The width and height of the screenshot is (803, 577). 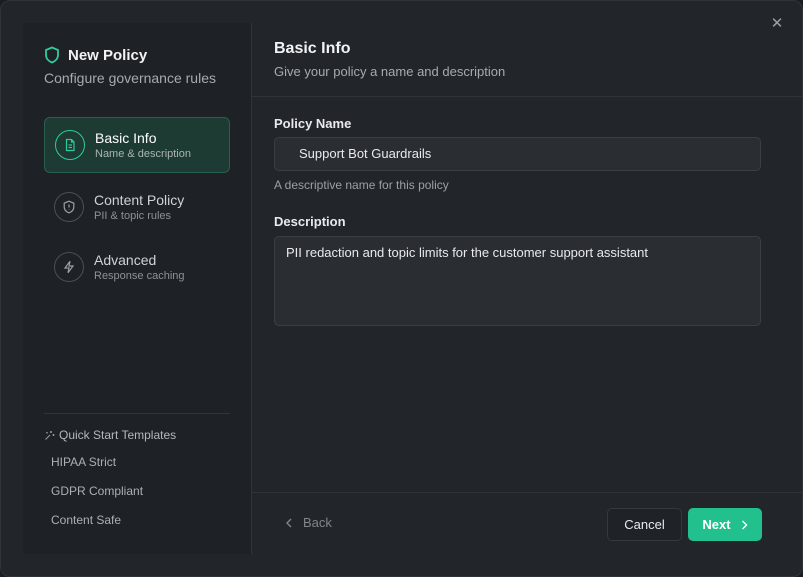 What do you see at coordinates (110, 435) in the screenshot?
I see `quick-start-title: Quick Start Templates` at bounding box center [110, 435].